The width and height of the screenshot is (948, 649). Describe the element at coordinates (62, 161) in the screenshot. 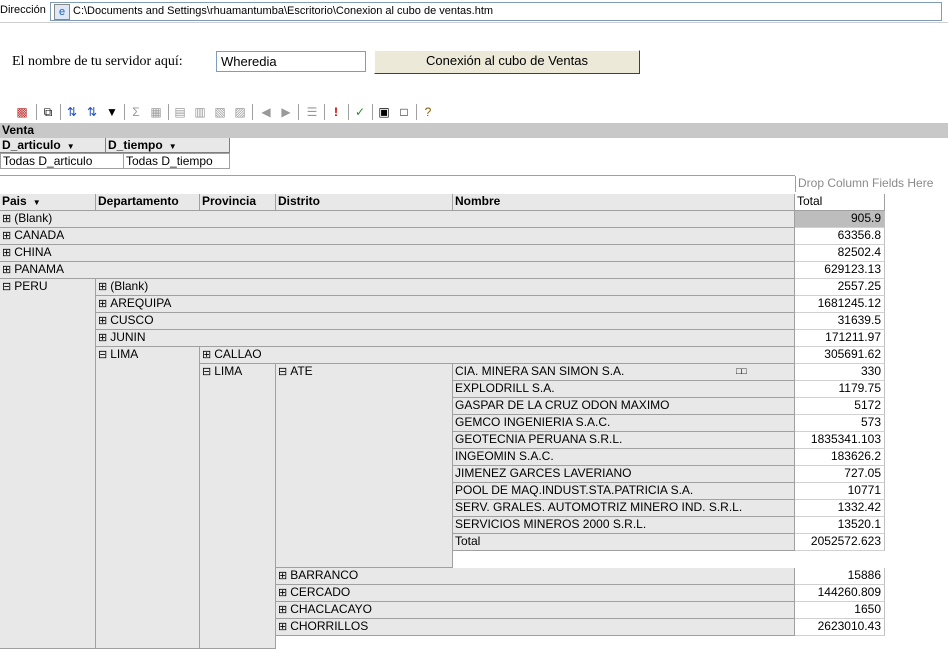

I see `filter-value-d-articulo: Todas D_articulo` at that location.